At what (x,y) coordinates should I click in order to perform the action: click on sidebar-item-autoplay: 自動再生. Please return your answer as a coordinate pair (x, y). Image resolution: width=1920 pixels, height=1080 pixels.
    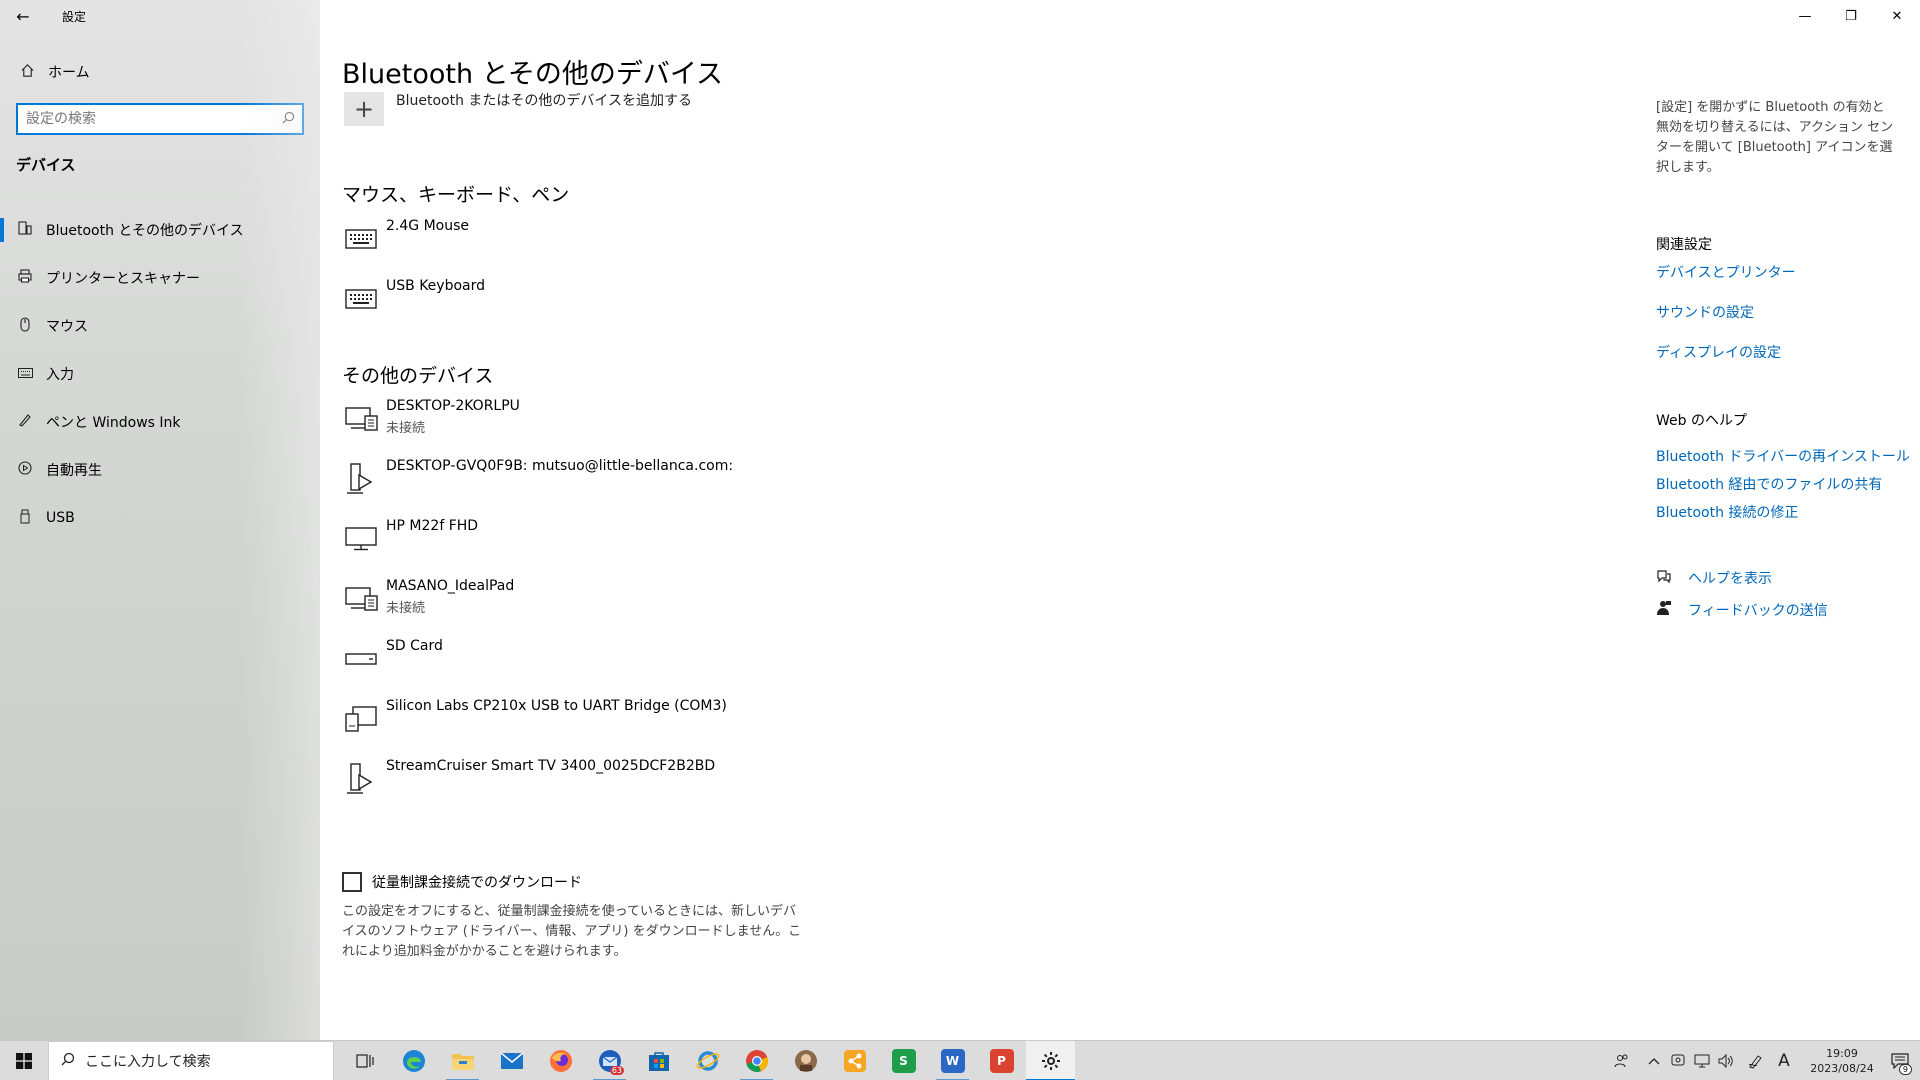
    Looking at the image, I should click on (160, 470).